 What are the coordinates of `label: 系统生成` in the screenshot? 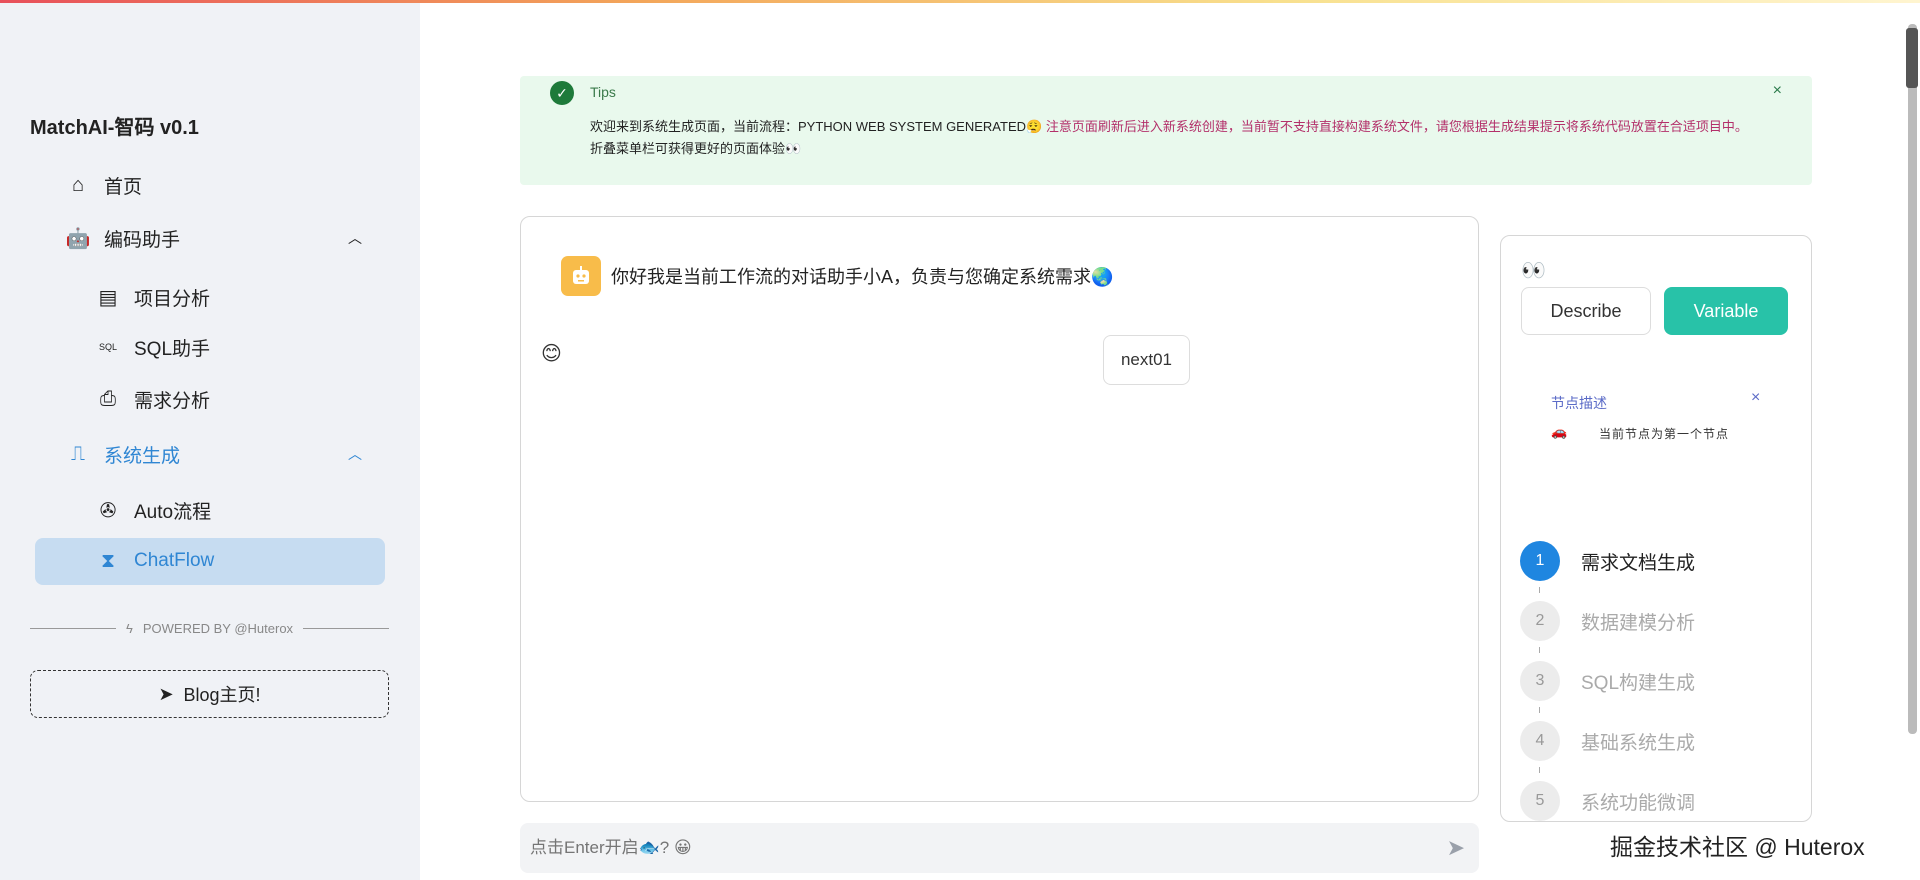 It's located at (142, 456).